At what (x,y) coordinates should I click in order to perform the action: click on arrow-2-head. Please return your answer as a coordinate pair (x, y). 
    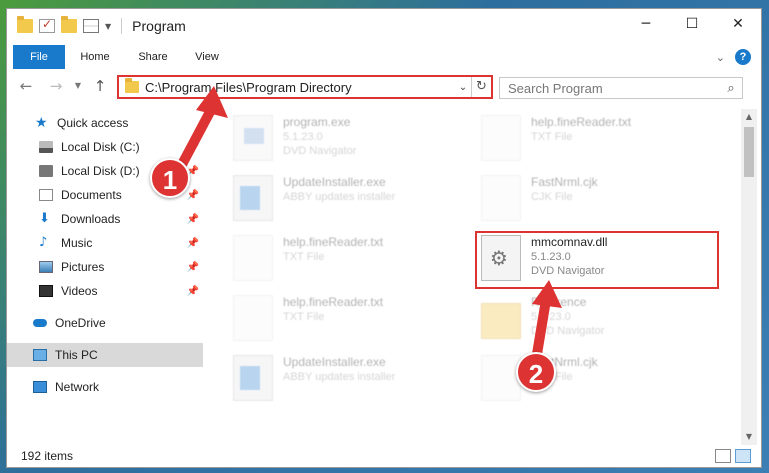
    Looking at the image, I should click on (547, 294).